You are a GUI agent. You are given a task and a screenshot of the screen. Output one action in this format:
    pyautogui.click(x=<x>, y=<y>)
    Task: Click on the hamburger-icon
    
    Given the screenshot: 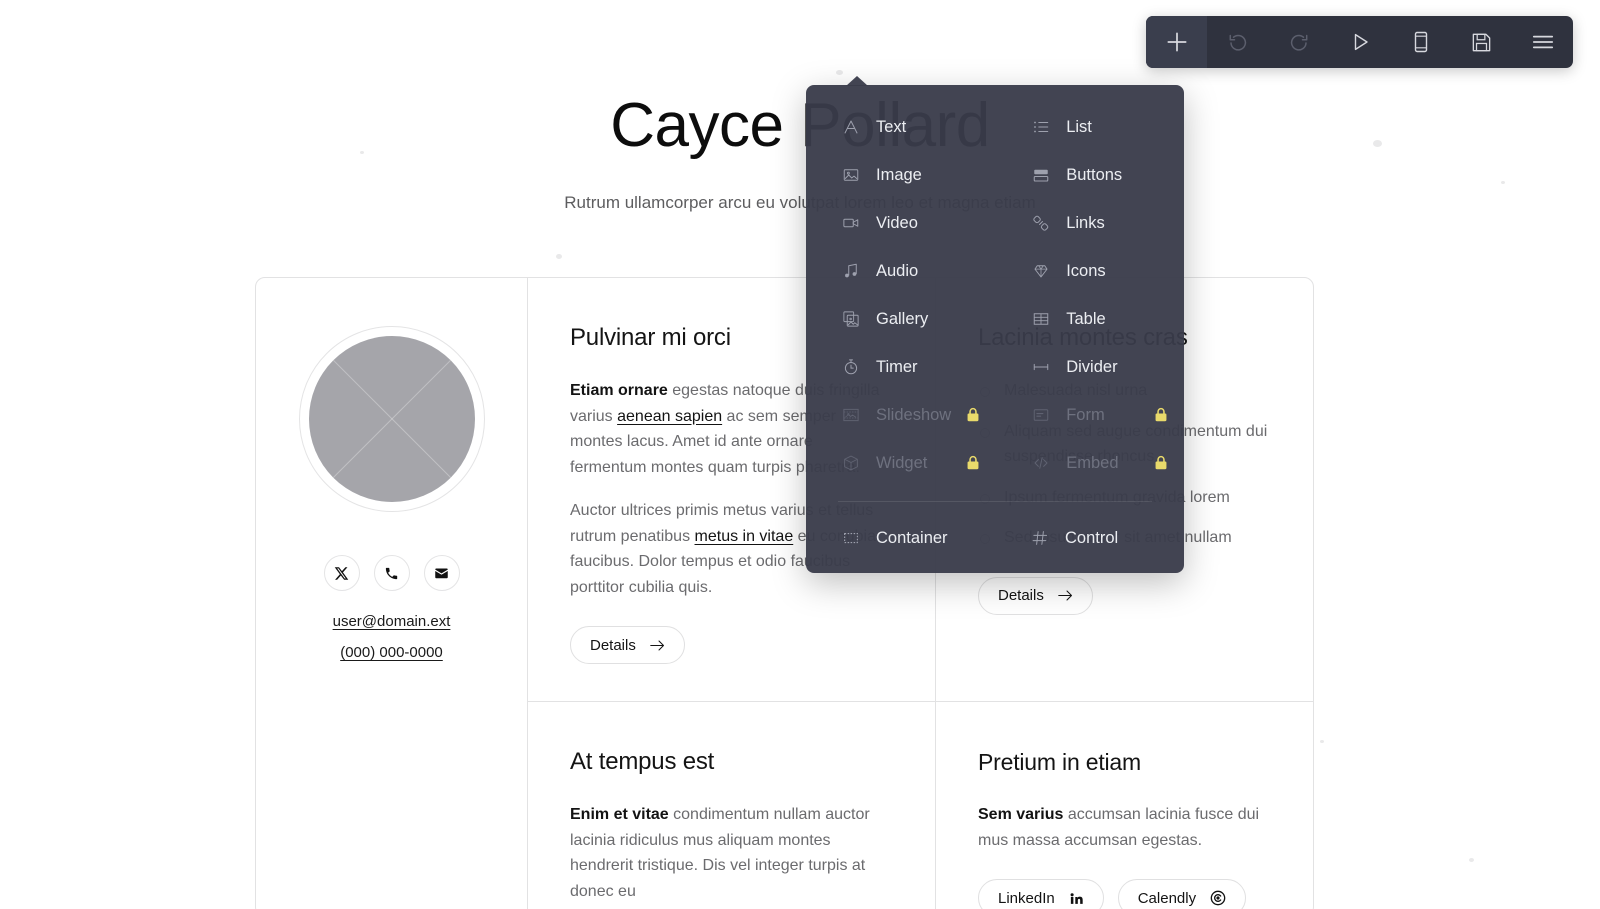 What is the action you would take?
    pyautogui.click(x=1542, y=42)
    